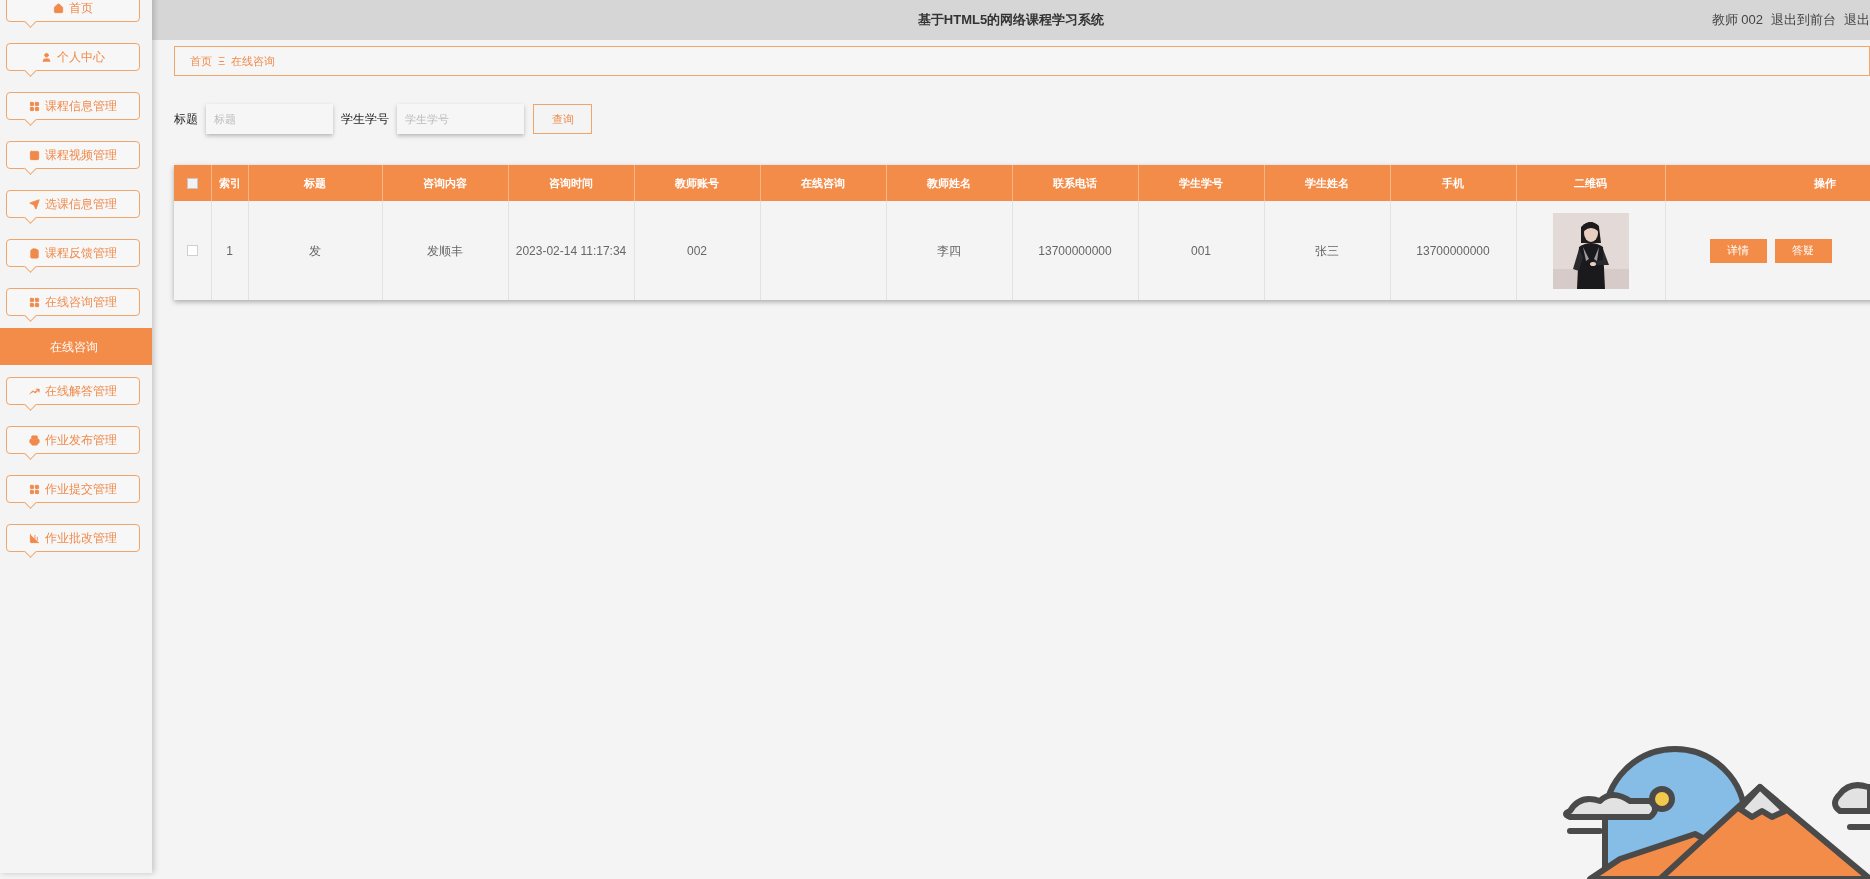  I want to click on home-icon, so click(58, 8).